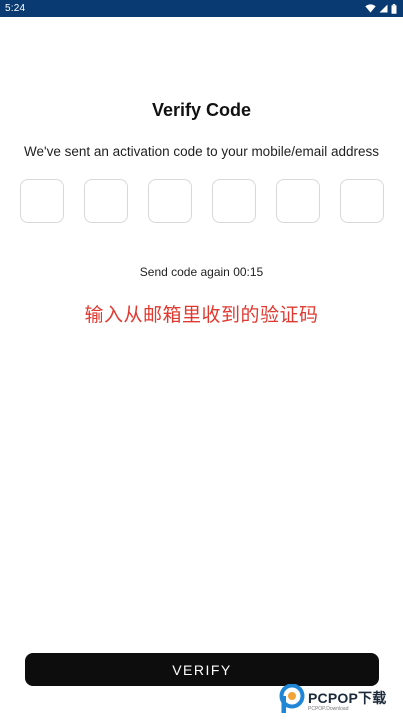  What do you see at coordinates (202, 201) in the screenshot?
I see `code-input-row` at bounding box center [202, 201].